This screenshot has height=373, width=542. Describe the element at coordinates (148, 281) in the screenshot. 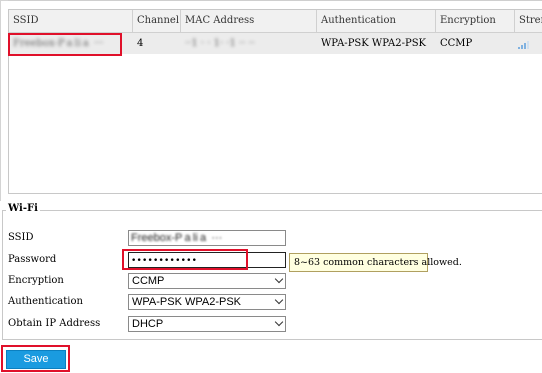

I see `encryption-value: CCMP` at that location.